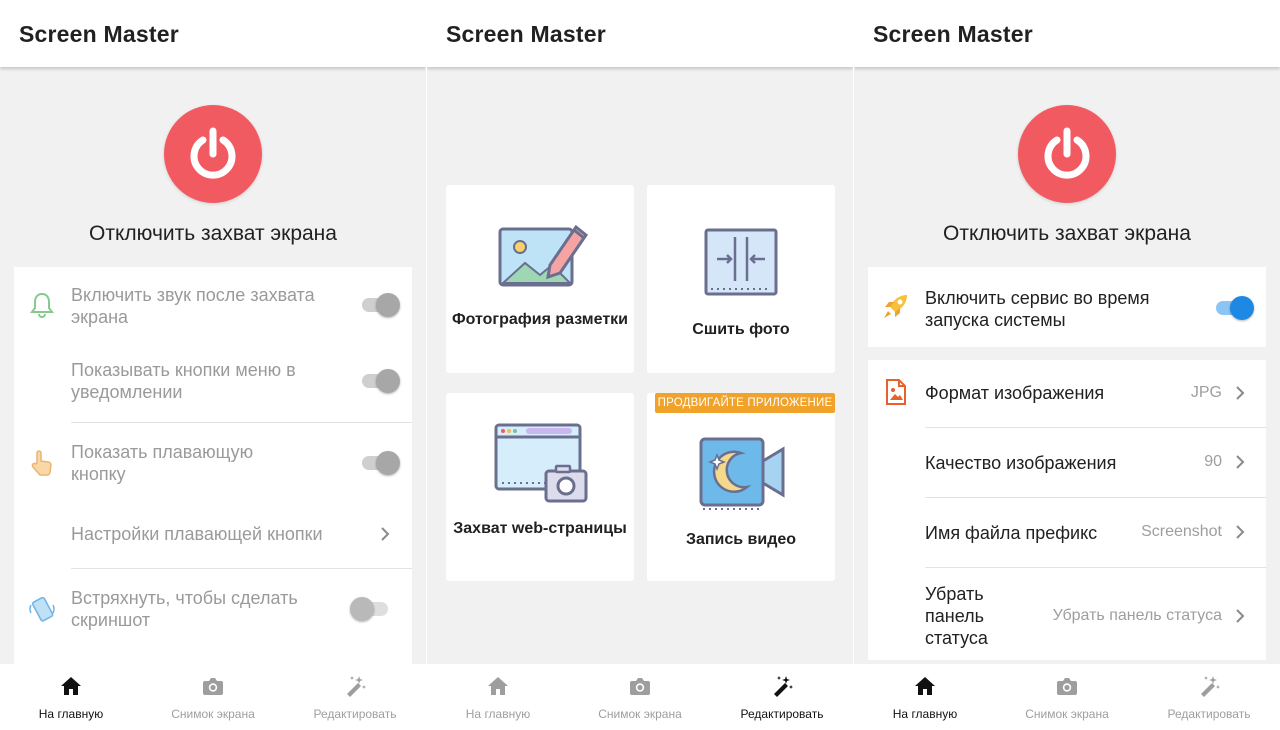 The width and height of the screenshot is (1280, 730). What do you see at coordinates (193, 306) in the screenshot?
I see `setting-label: Включить звук после захвата экрана` at bounding box center [193, 306].